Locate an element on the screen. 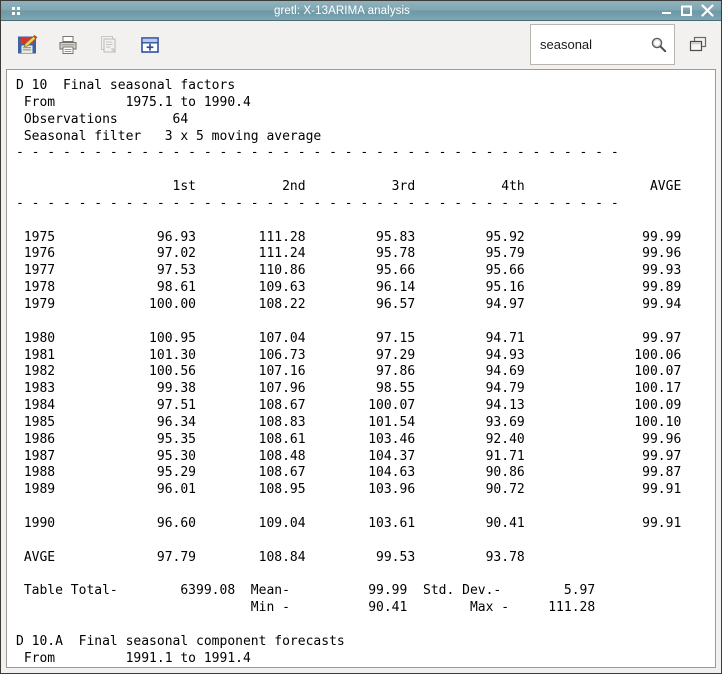  search-icon is located at coordinates (658, 44).